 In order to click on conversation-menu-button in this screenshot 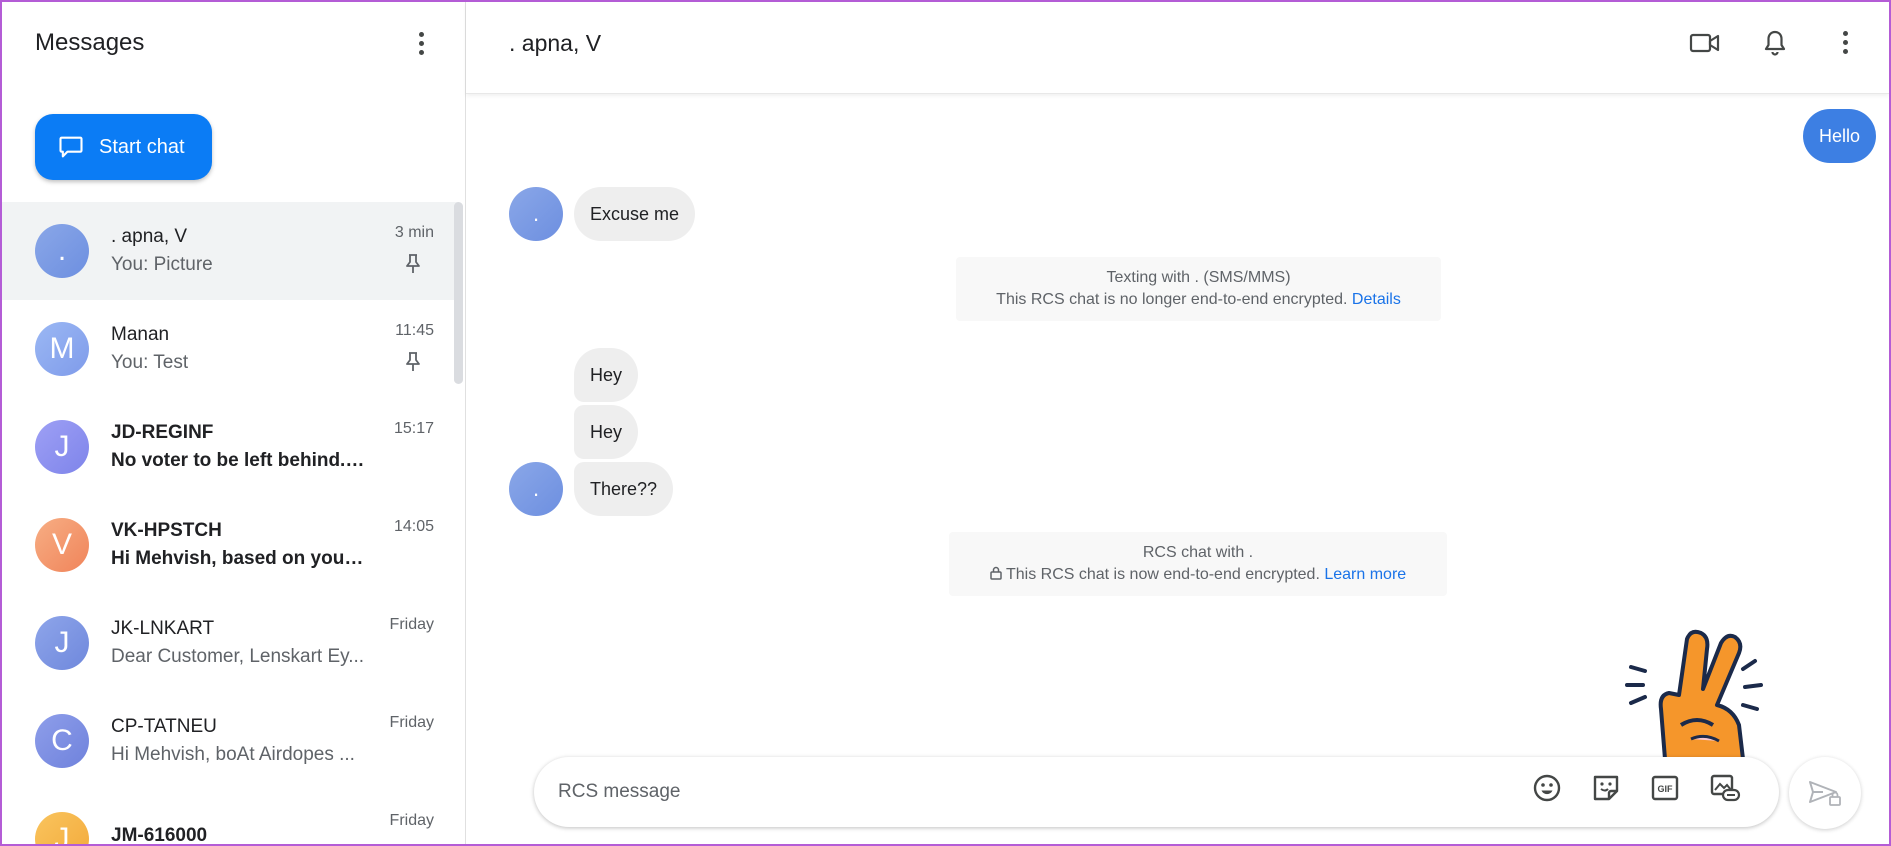, I will do `click(1845, 43)`.